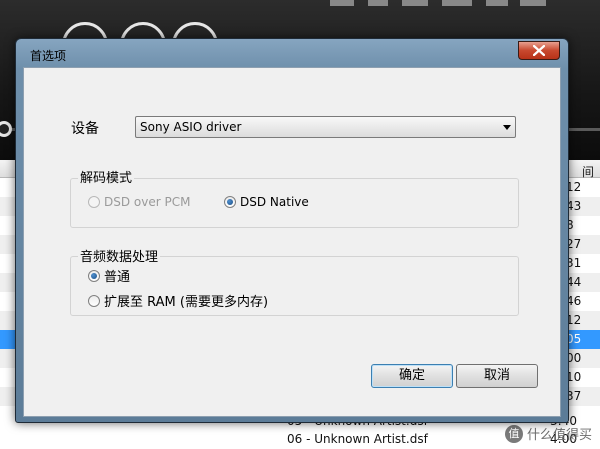 This screenshot has height=449, width=600. Describe the element at coordinates (186, 302) in the screenshot. I see `radio-label: 扩展至 RAM (需要更多内存)` at that location.